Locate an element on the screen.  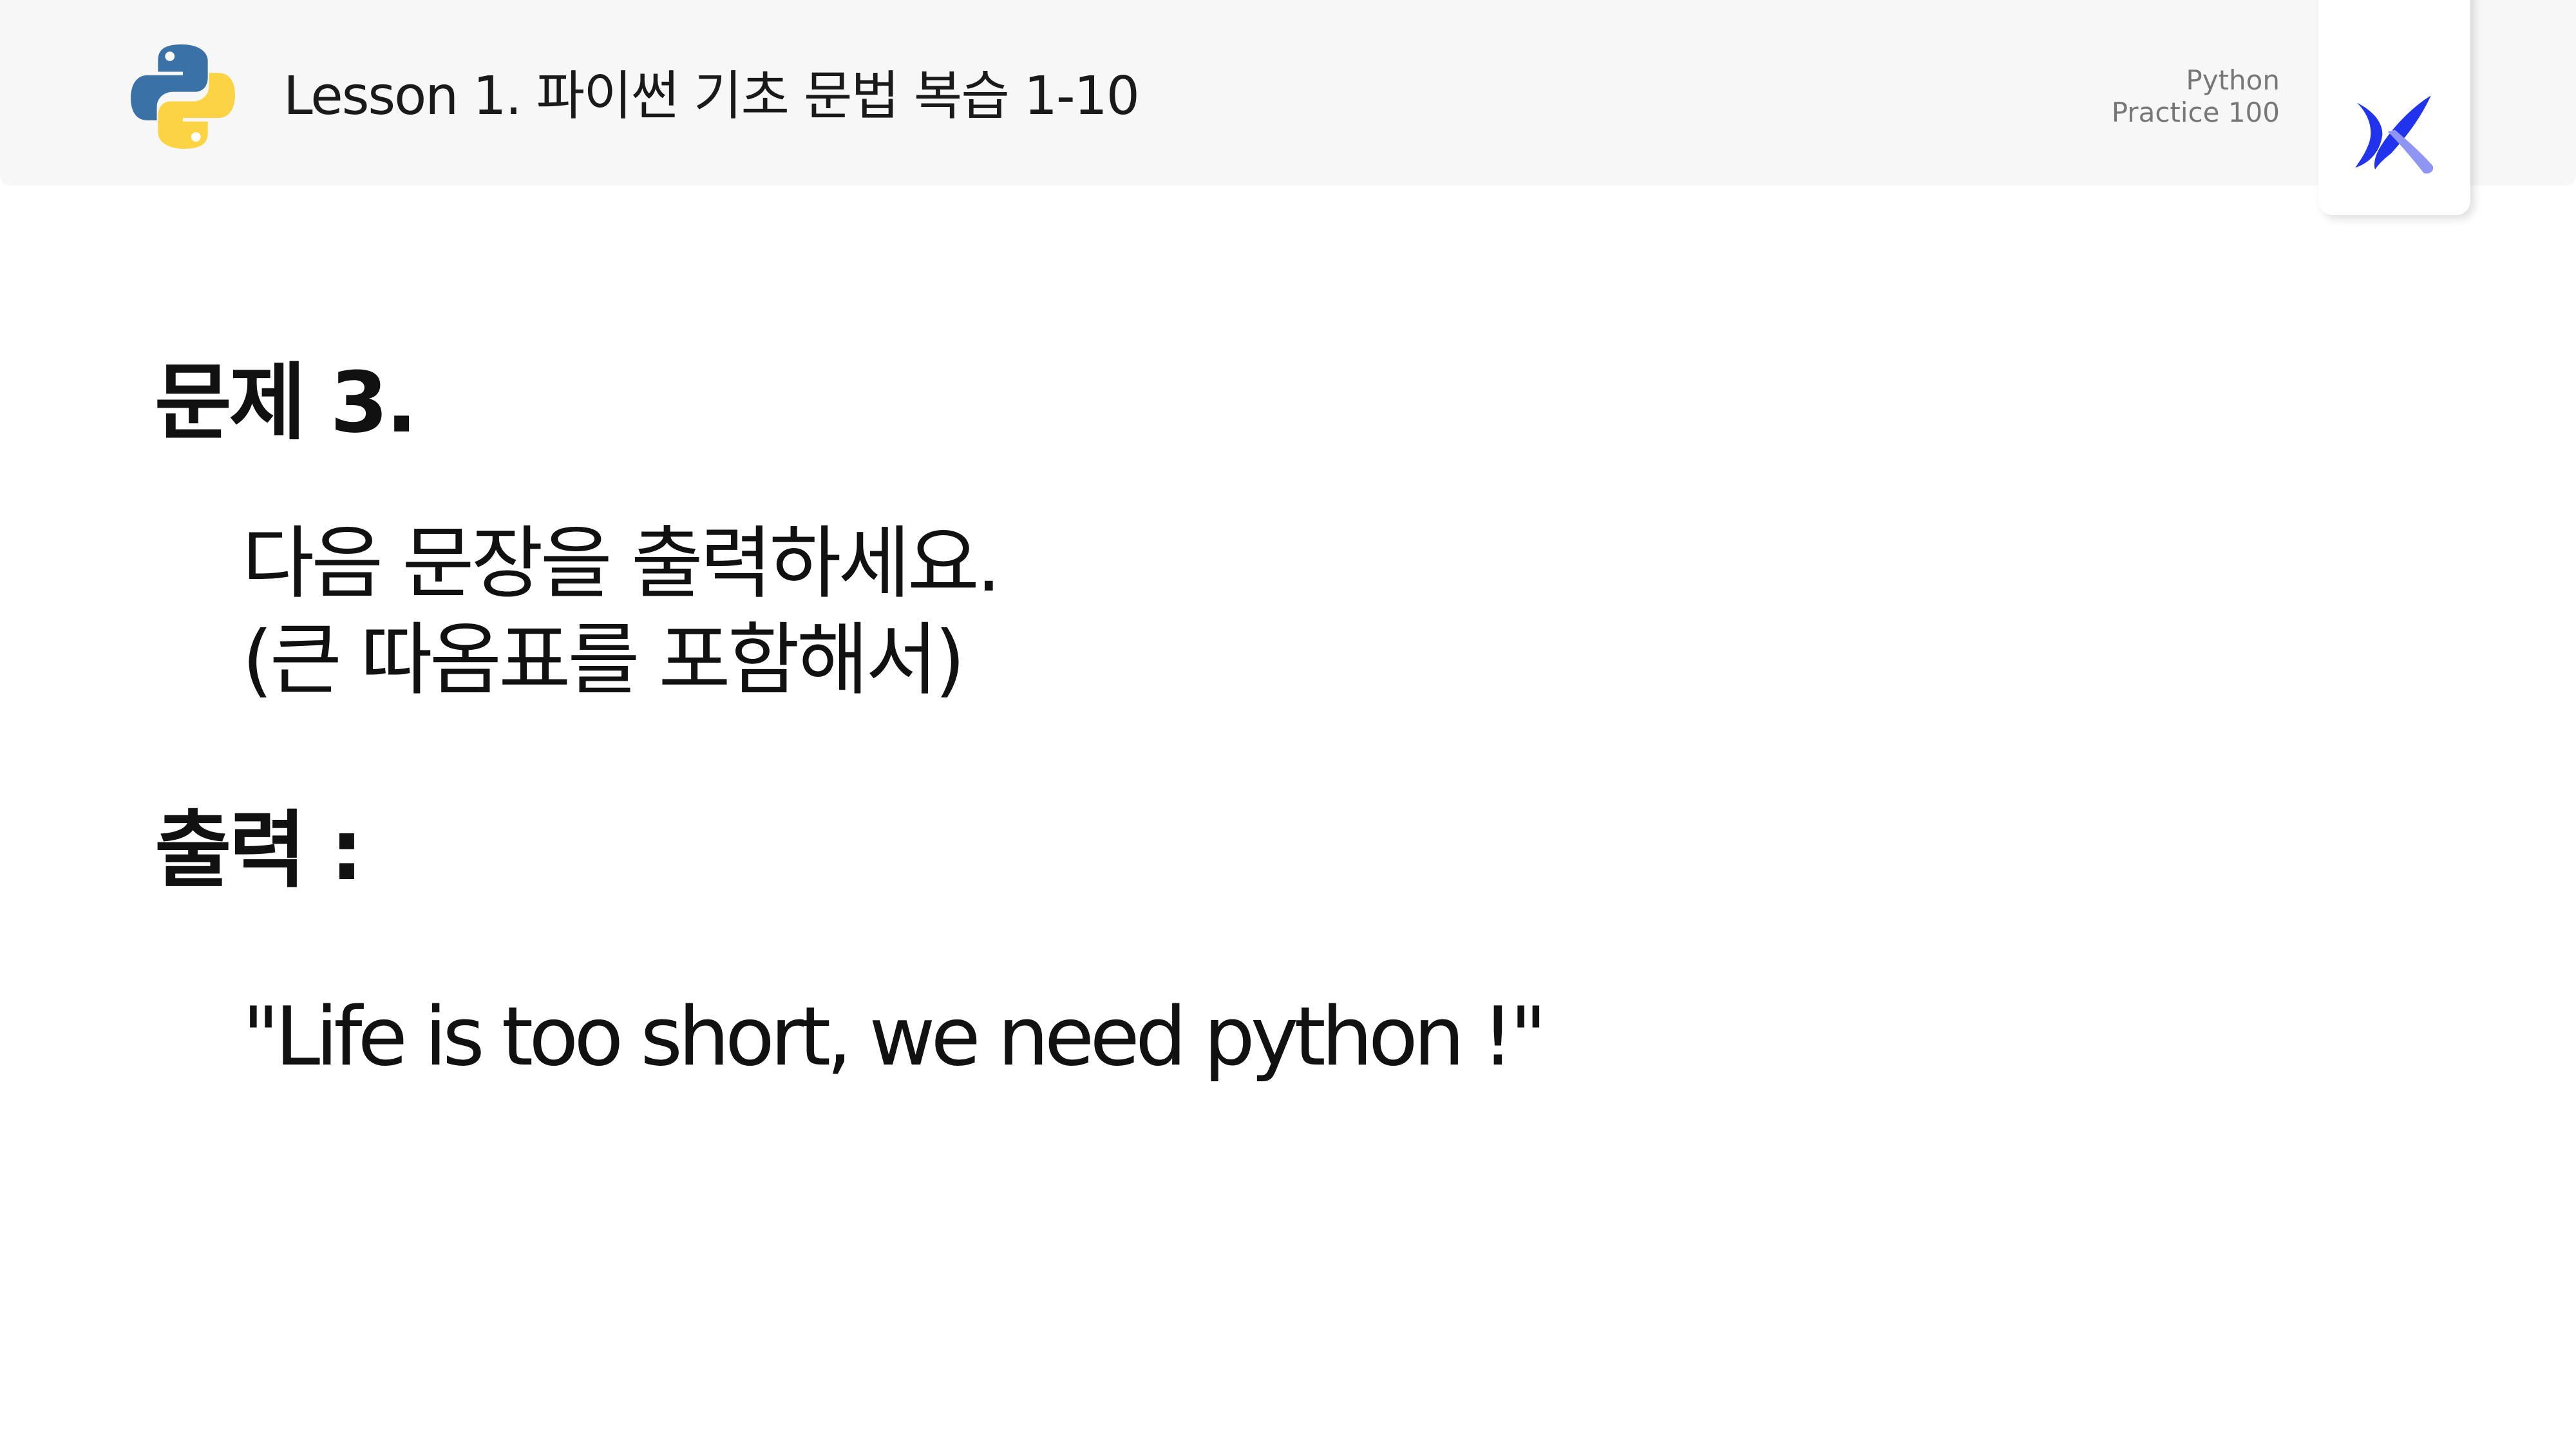
course-label-line1: Python is located at coordinates (2233, 80).